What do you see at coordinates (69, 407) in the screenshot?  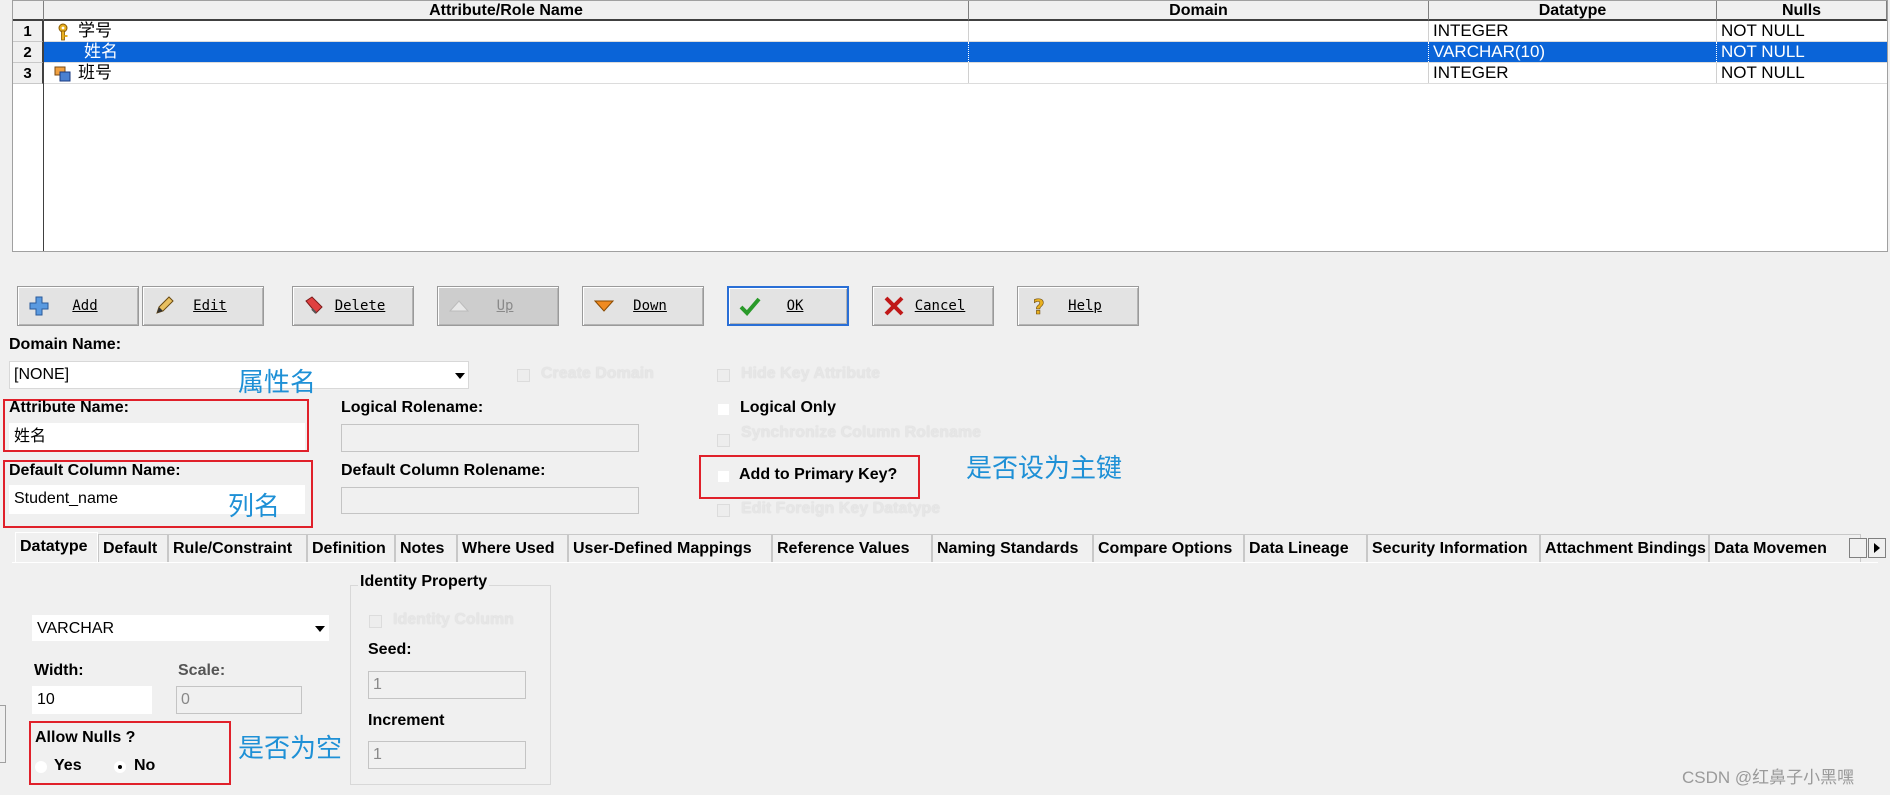 I see `attribute-name-label: Attribute Name:` at bounding box center [69, 407].